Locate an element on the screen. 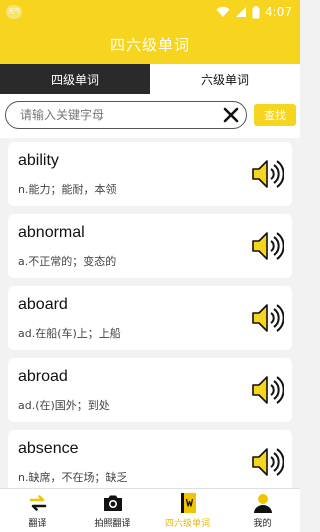 This screenshot has width=320, height=532. status-icons: 4:07 is located at coordinates (254, 12).